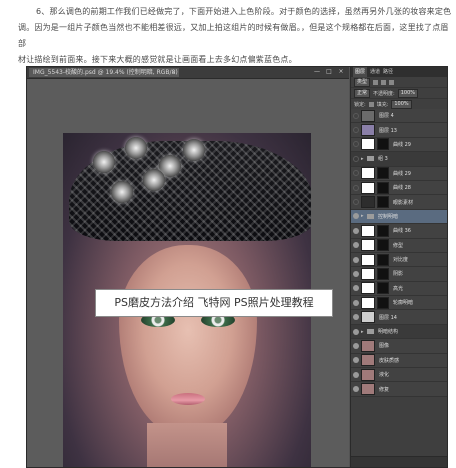 The width and height of the screenshot is (456, 468). What do you see at coordinates (399, 159) in the screenshot?
I see `layer-group-row: ▸ 组 3` at bounding box center [399, 159].